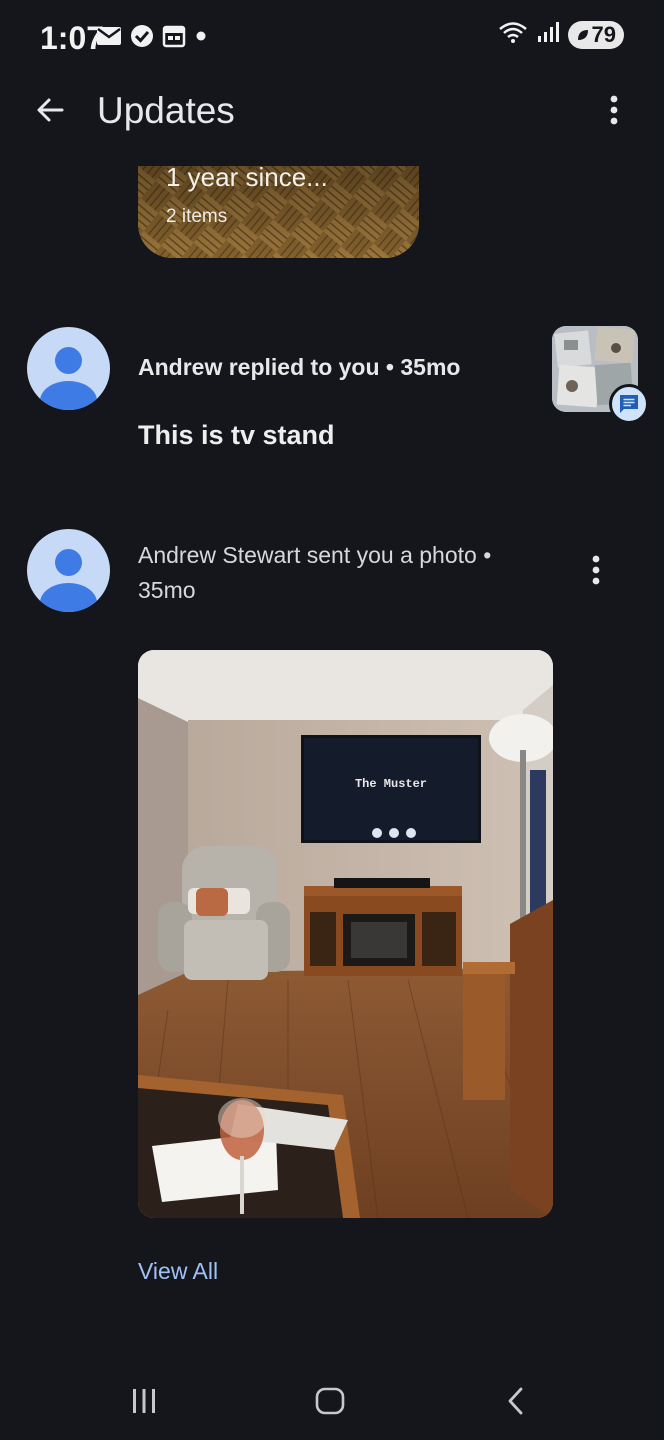  I want to click on home-button, so click(330, 1401).